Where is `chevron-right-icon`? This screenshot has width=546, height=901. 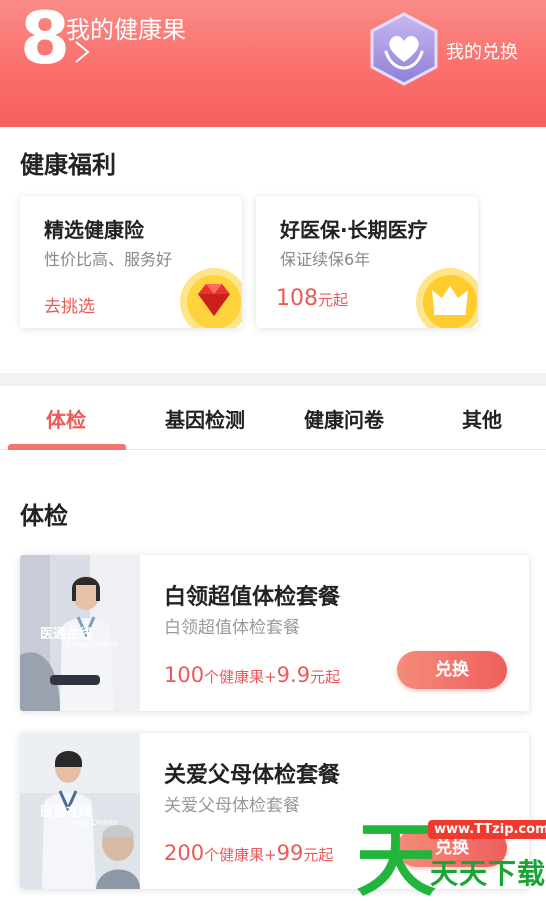
chevron-right-icon is located at coordinates (82, 52).